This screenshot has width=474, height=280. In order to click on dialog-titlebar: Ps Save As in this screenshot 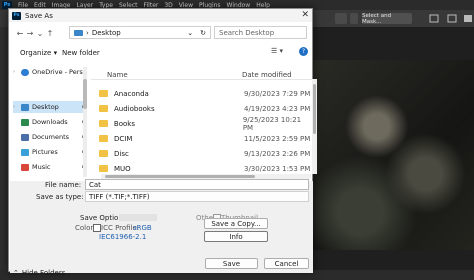, I will do `click(160, 15)`.